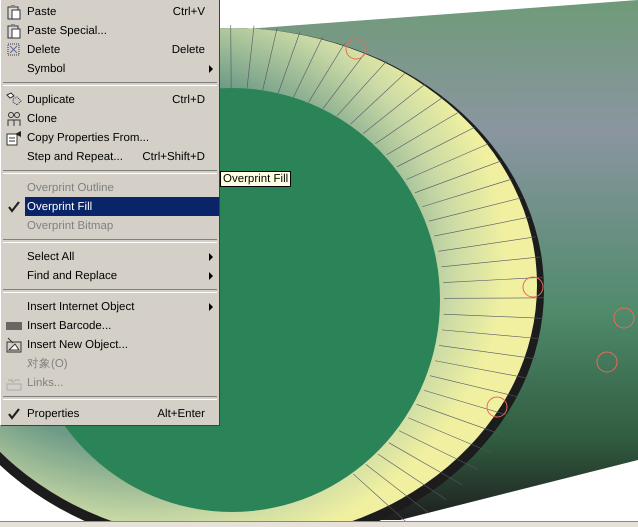  What do you see at coordinates (256, 179) in the screenshot?
I see `tooltip: Overprint Fill` at bounding box center [256, 179].